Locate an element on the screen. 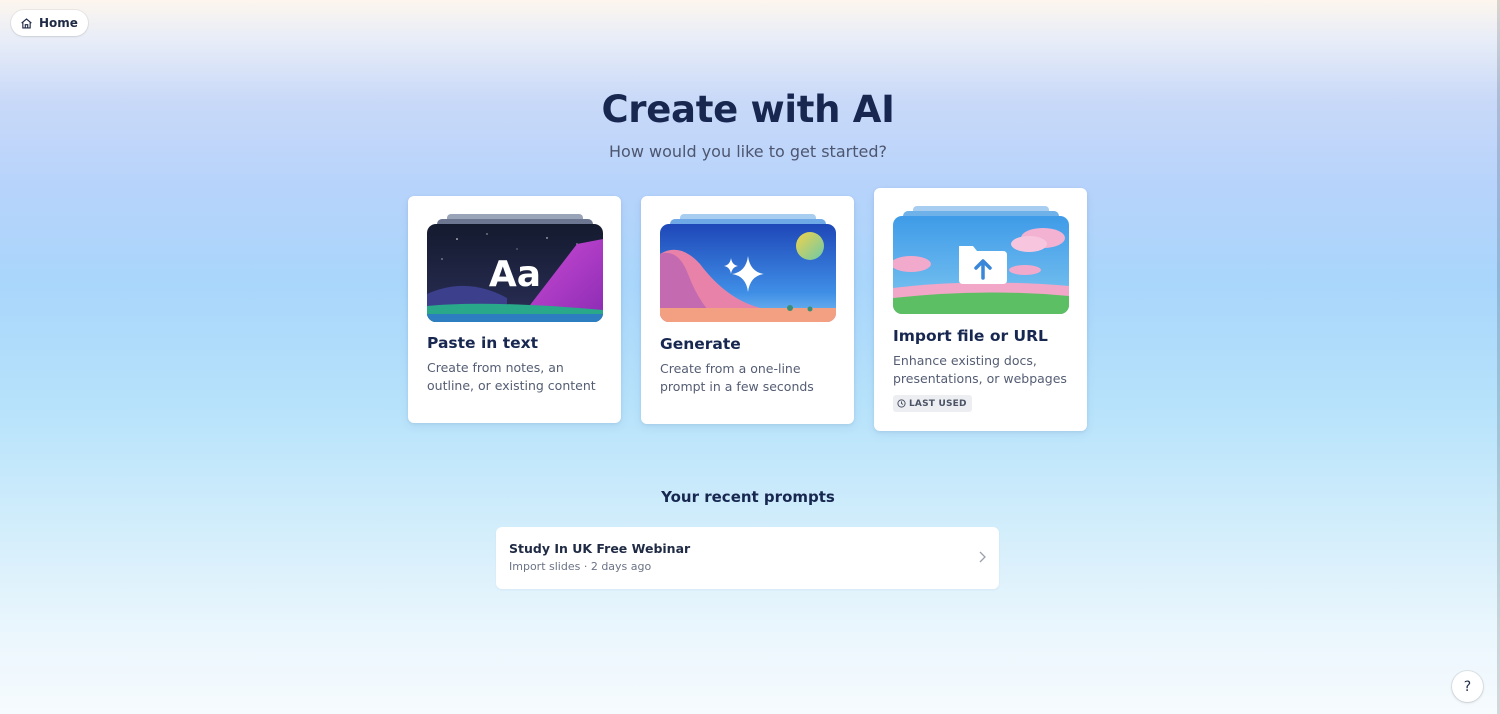 The width and height of the screenshot is (1500, 714). clock-icon is located at coordinates (901, 403).